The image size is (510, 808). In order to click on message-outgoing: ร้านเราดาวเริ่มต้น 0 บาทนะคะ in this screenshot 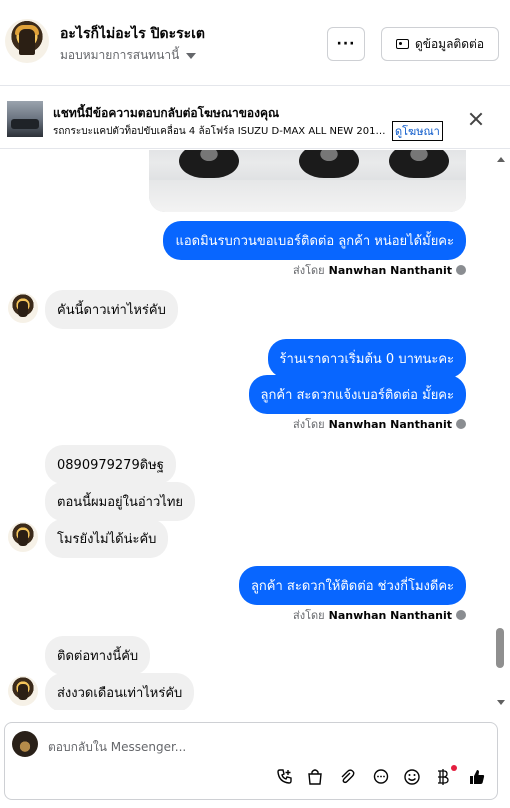, I will do `click(366, 358)`.